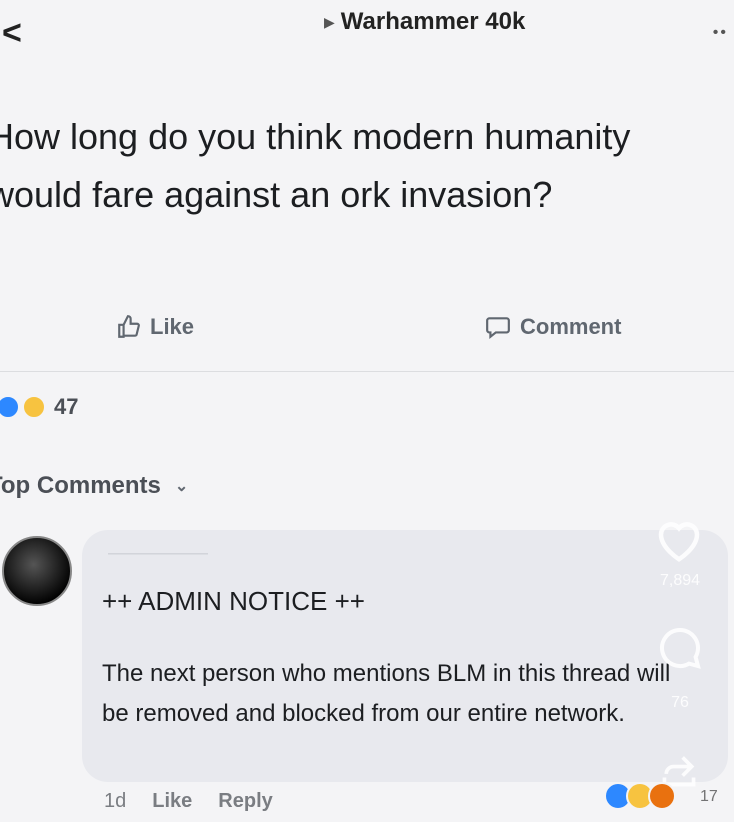 The image size is (734, 822). I want to click on comment-like-link: Like, so click(172, 801).